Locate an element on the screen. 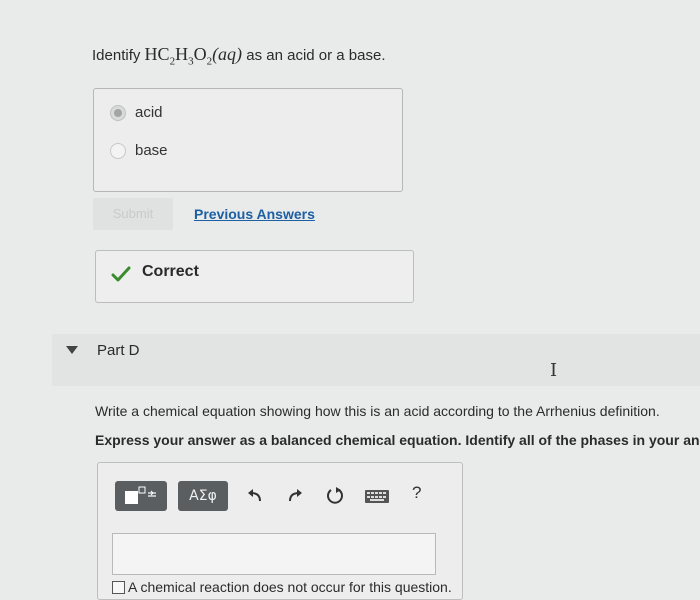 Image resolution: width=700 pixels, height=600 pixels. template-icon is located at coordinates (140, 495).